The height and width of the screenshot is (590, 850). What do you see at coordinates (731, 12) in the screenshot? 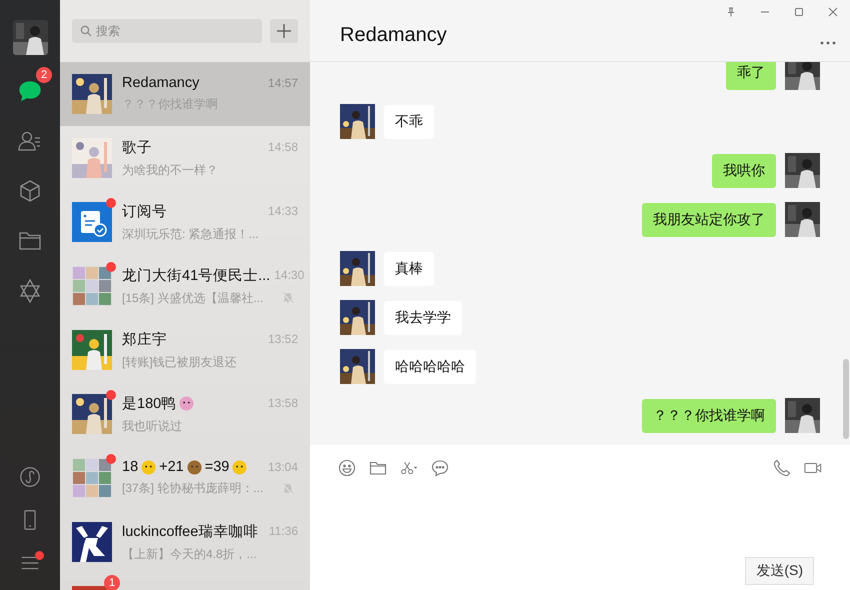
I see `pin-icon` at bounding box center [731, 12].